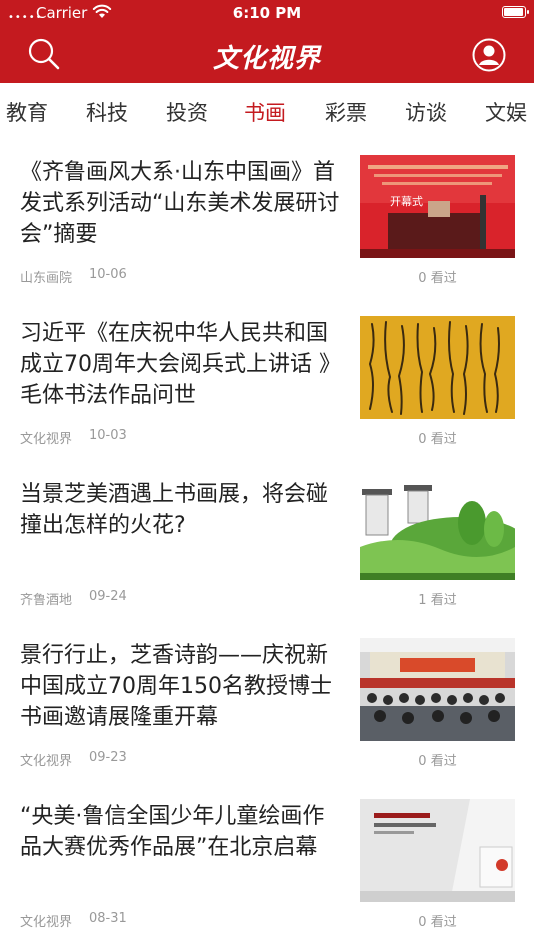  Describe the element at coordinates (489, 55) in the screenshot. I see `user-icon` at that location.